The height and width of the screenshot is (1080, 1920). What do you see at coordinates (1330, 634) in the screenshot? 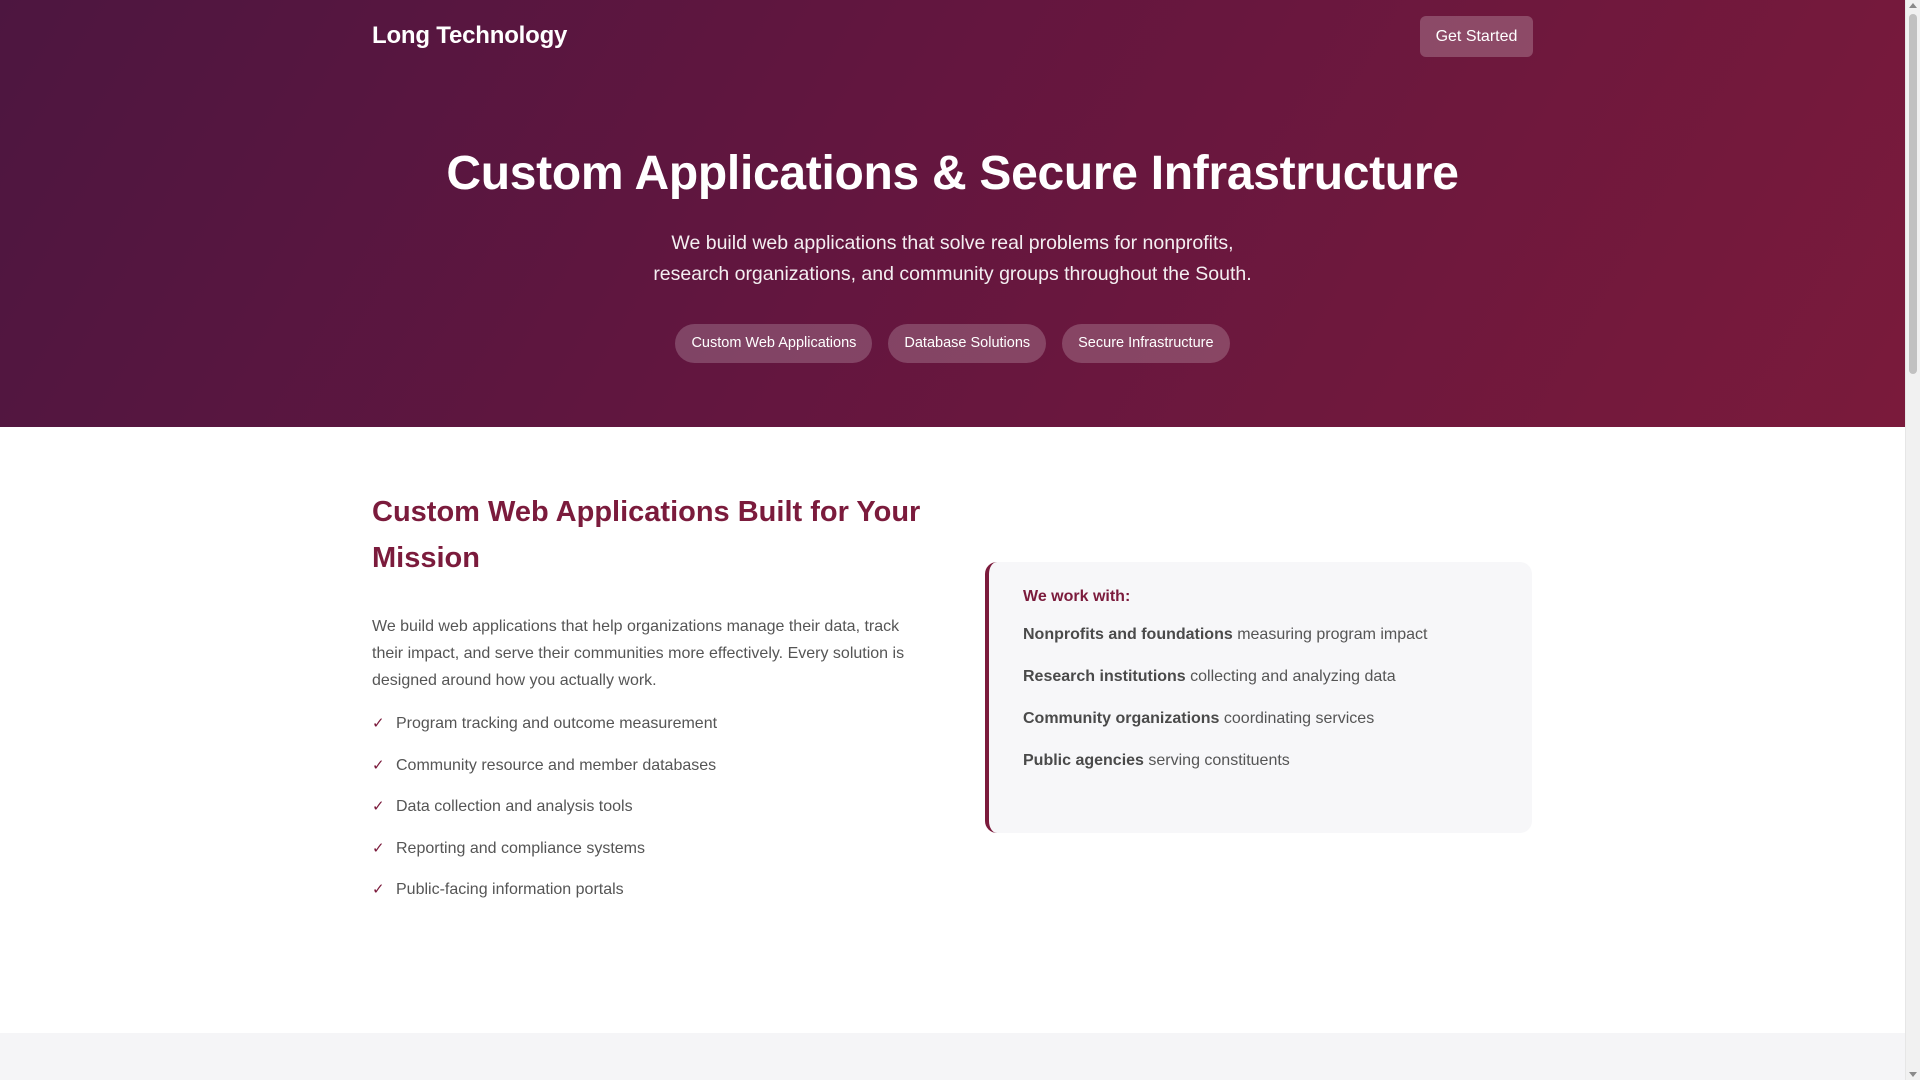
I see `client-type-detail: measuring program impact` at bounding box center [1330, 634].